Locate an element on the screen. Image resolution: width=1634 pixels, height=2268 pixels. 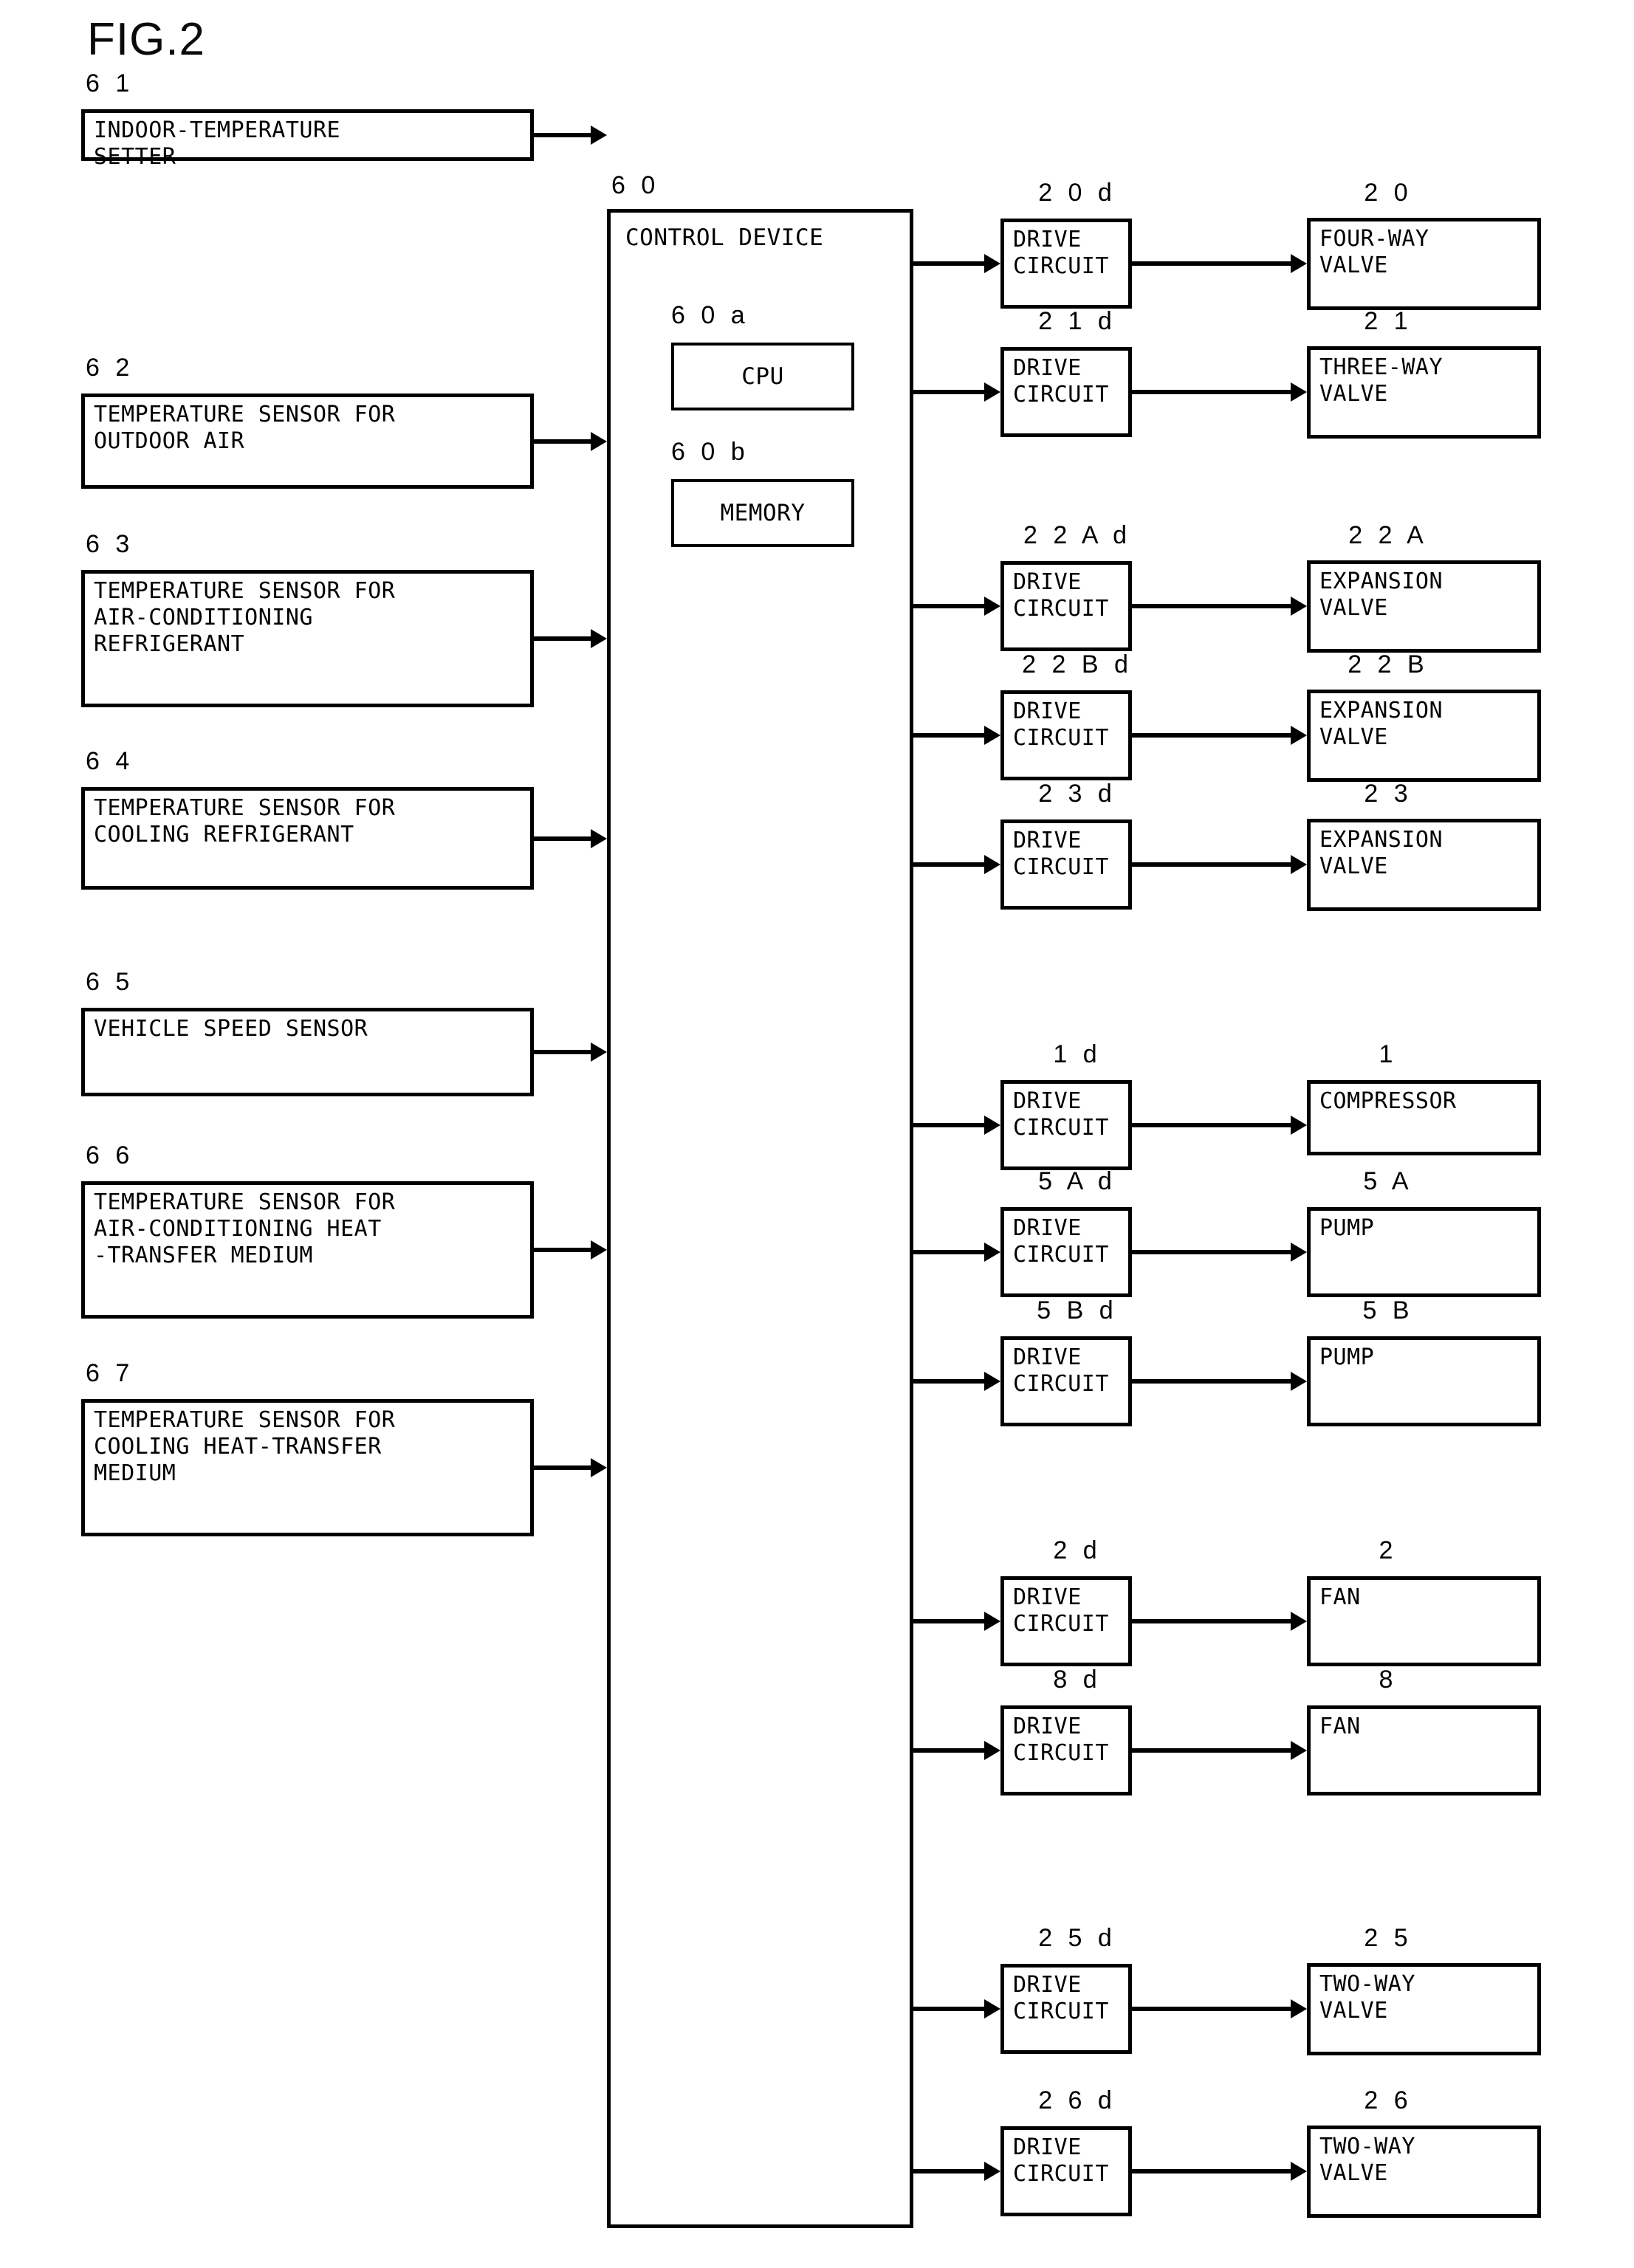
target-ref-label-7: 5 A is located at coordinates (1388, 1181).